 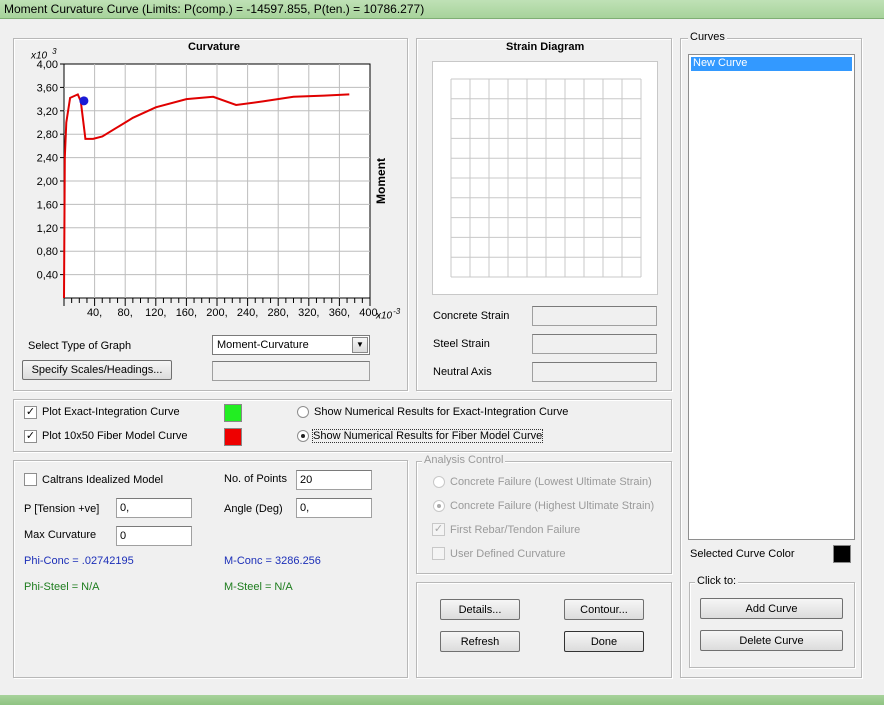 I want to click on plot-fiber-label: Plot 10x50 Fiber Model Curve, so click(x=115, y=436).